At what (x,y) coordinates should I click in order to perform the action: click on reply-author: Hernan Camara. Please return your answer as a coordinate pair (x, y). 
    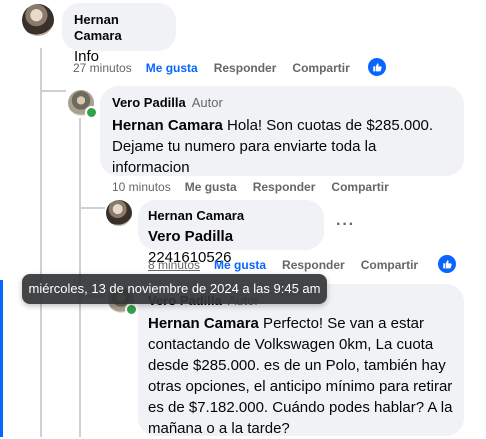
    Looking at the image, I should click on (231, 216).